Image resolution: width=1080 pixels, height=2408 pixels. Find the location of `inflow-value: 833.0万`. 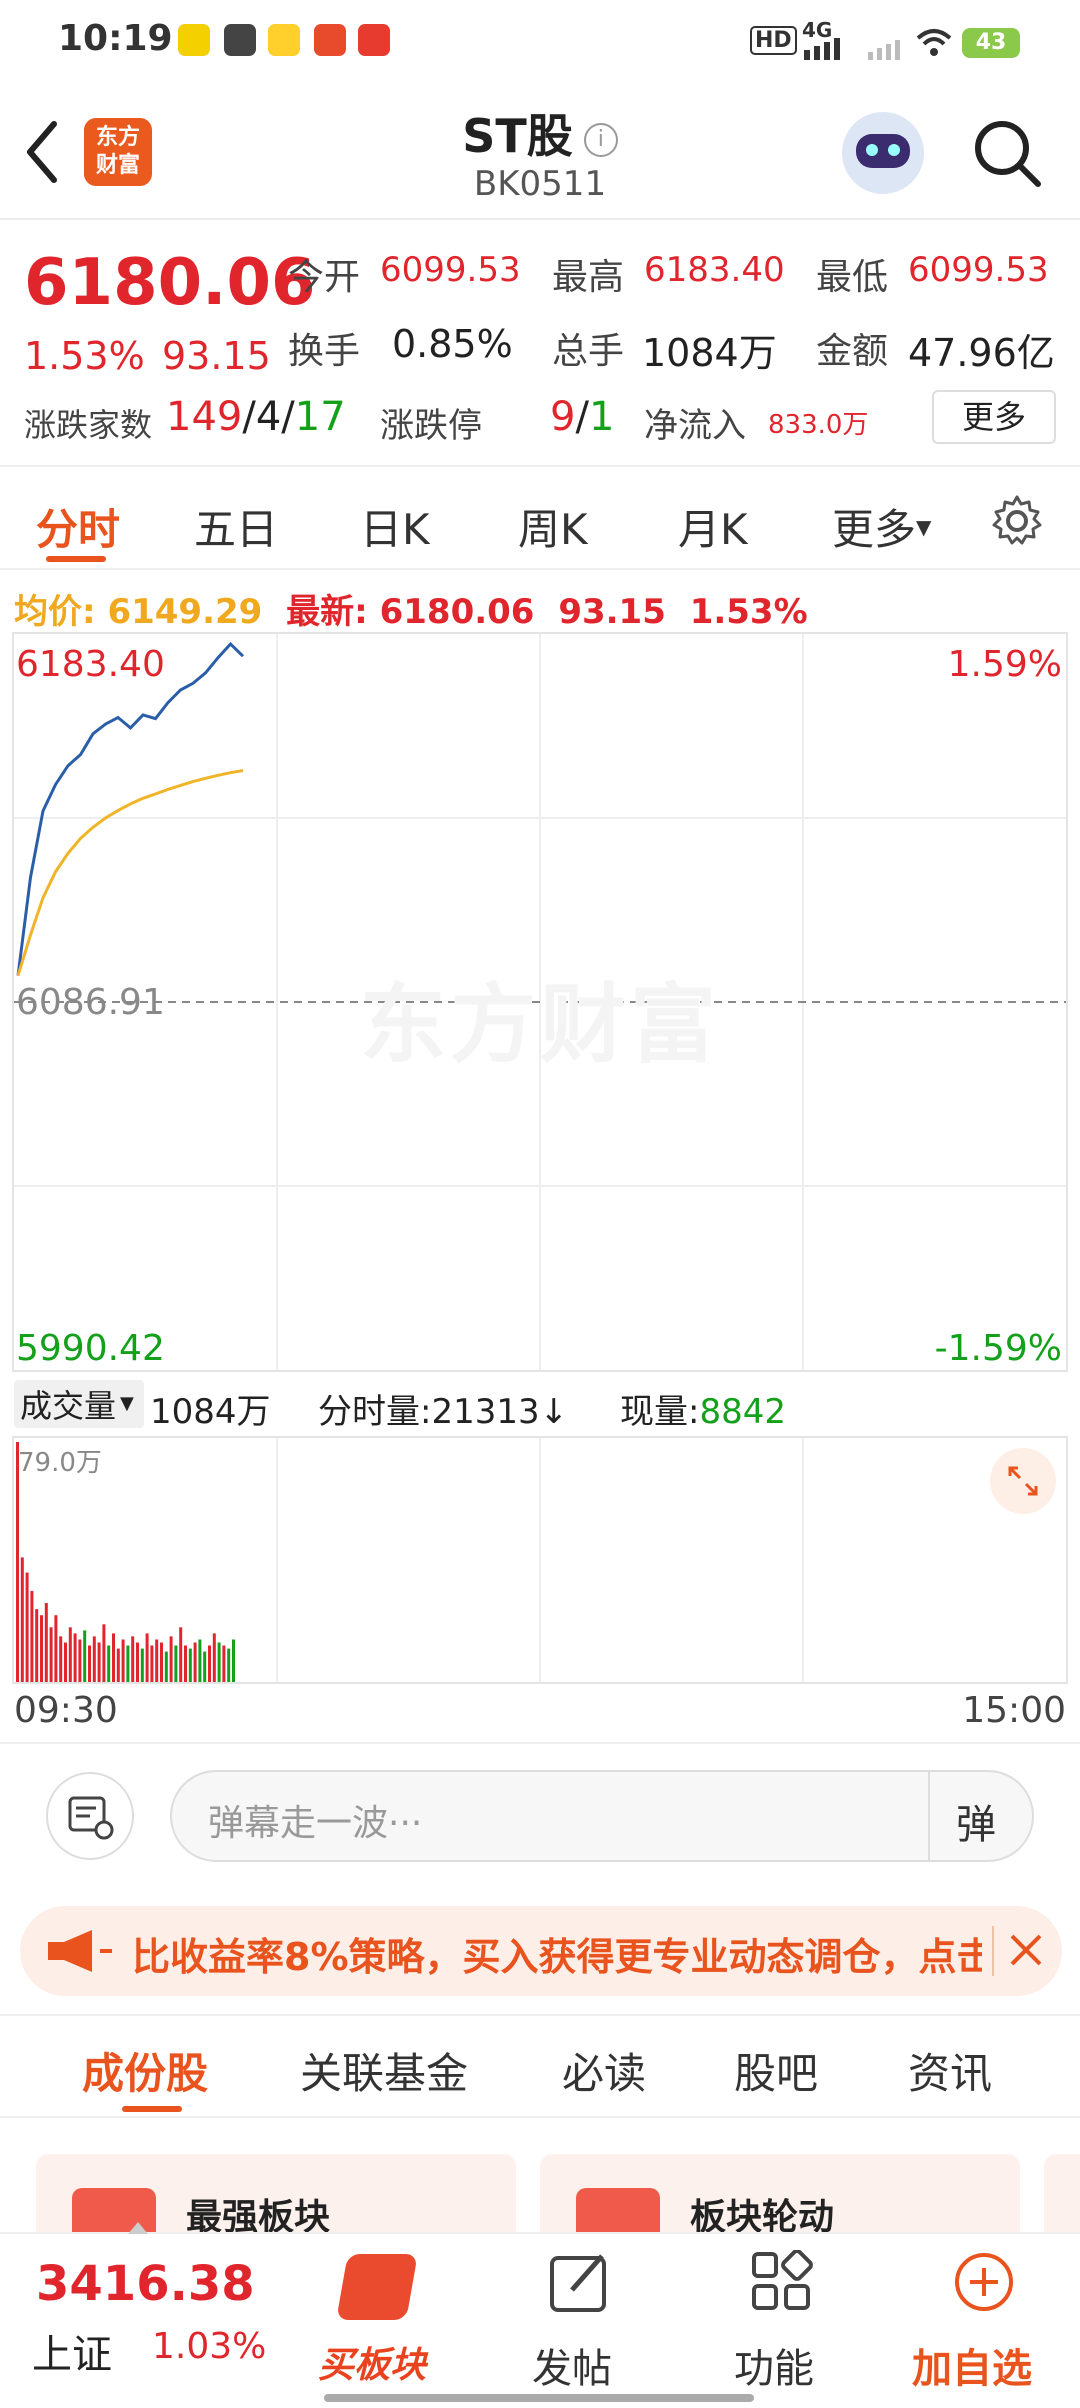

inflow-value: 833.0万 is located at coordinates (818, 425).